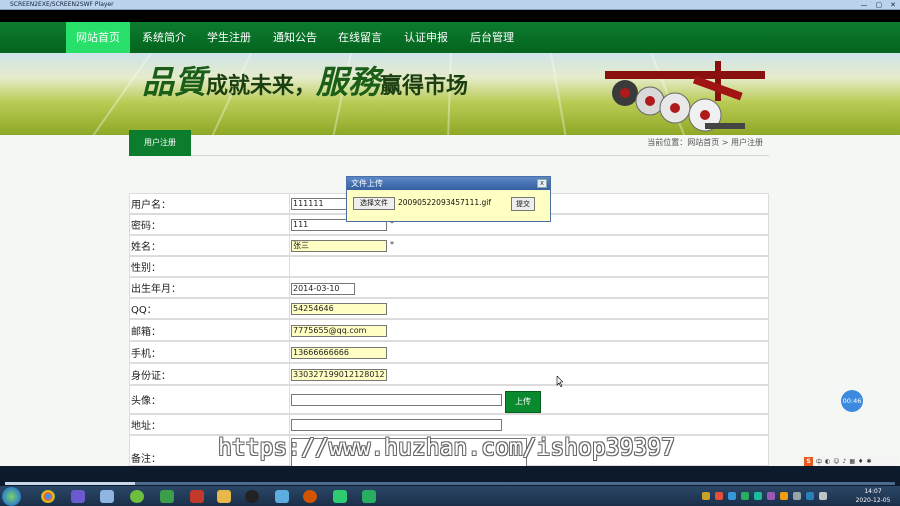  What do you see at coordinates (864, 5) in the screenshot?
I see `minimize-icon: —` at bounding box center [864, 5].